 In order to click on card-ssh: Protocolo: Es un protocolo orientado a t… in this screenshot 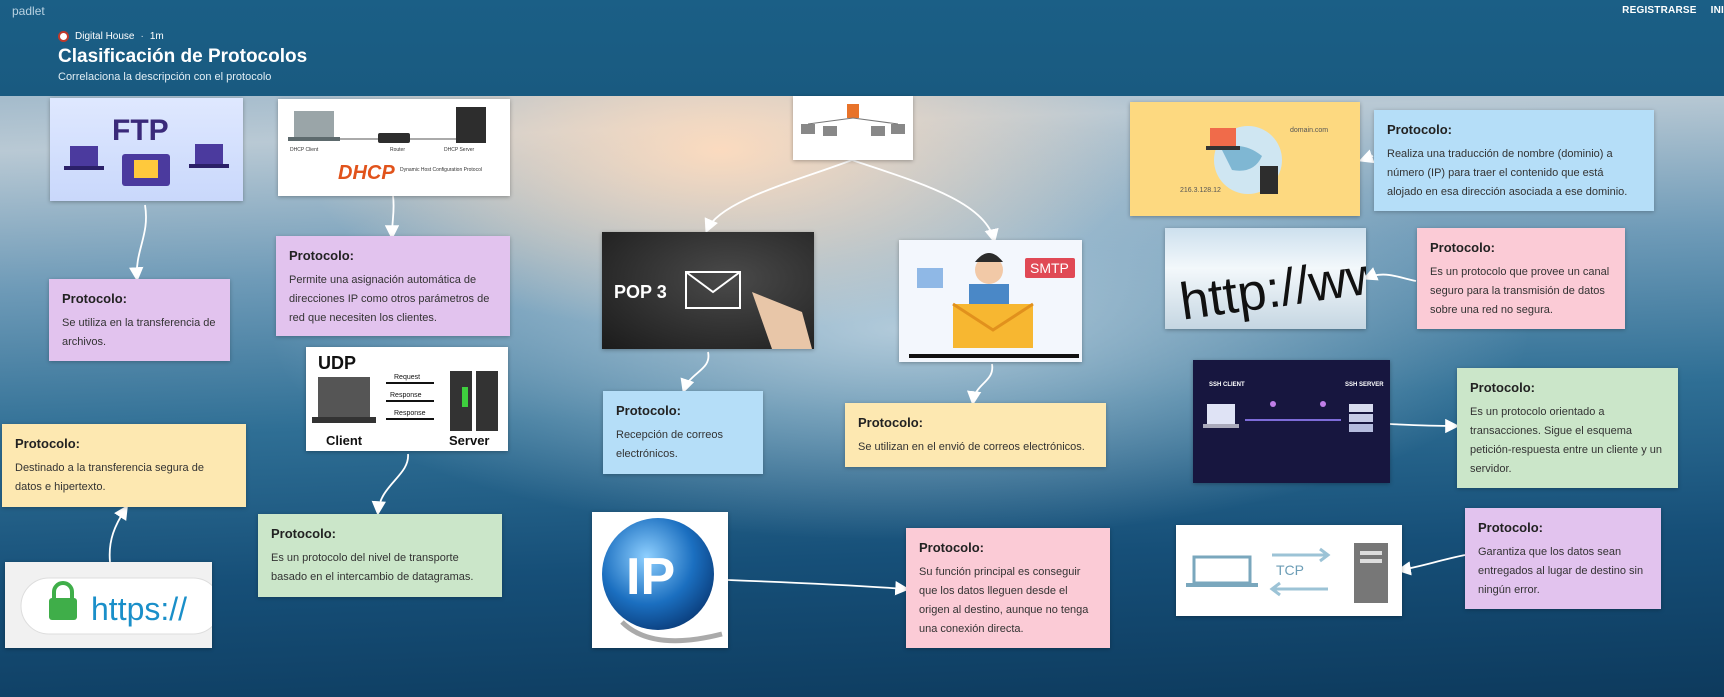, I will do `click(1567, 428)`.